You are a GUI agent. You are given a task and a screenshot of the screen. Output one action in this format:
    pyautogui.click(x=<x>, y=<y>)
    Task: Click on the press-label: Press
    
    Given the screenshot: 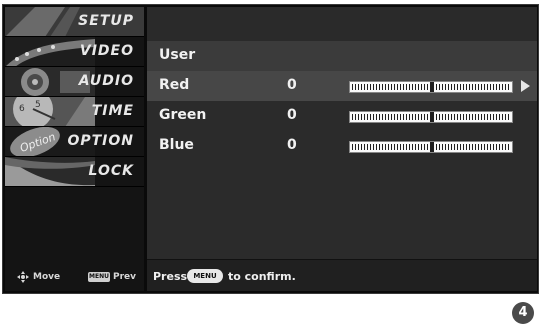 What is the action you would take?
    pyautogui.click(x=170, y=276)
    